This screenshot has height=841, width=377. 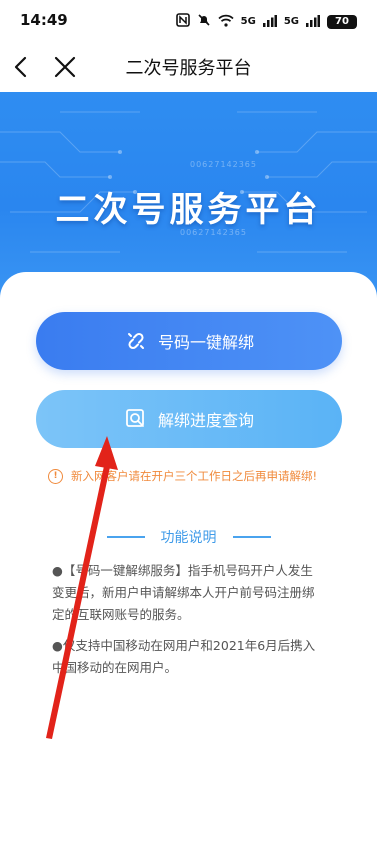 What do you see at coordinates (248, 21) in the screenshot?
I see `signal-label-1: 5G` at bounding box center [248, 21].